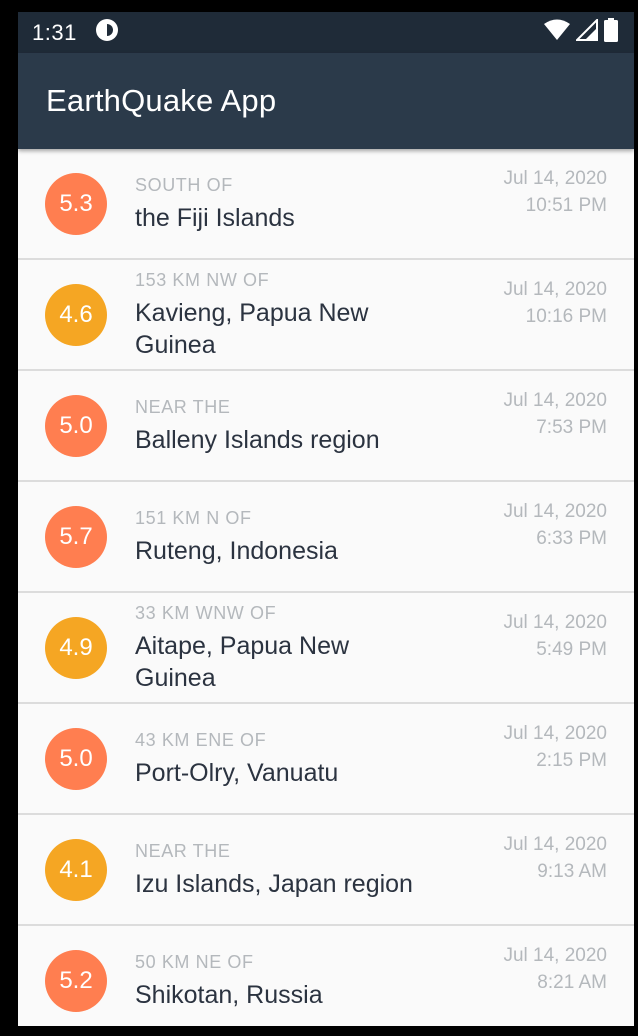  Describe the element at coordinates (252, 328) in the screenshot. I see `primary-location: Kavieng, Papua New Guinea` at that location.